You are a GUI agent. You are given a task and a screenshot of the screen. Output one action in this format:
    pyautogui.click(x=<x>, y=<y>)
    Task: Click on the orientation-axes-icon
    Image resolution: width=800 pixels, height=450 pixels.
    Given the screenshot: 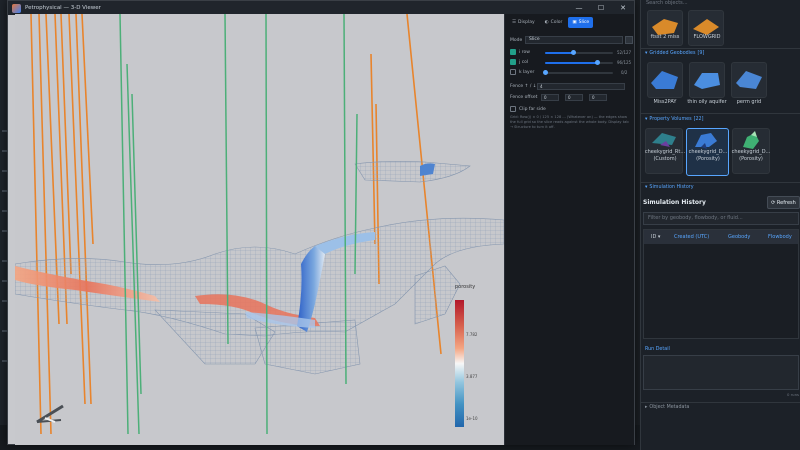 What is the action you would take?
    pyautogui.click(x=50, y=414)
    